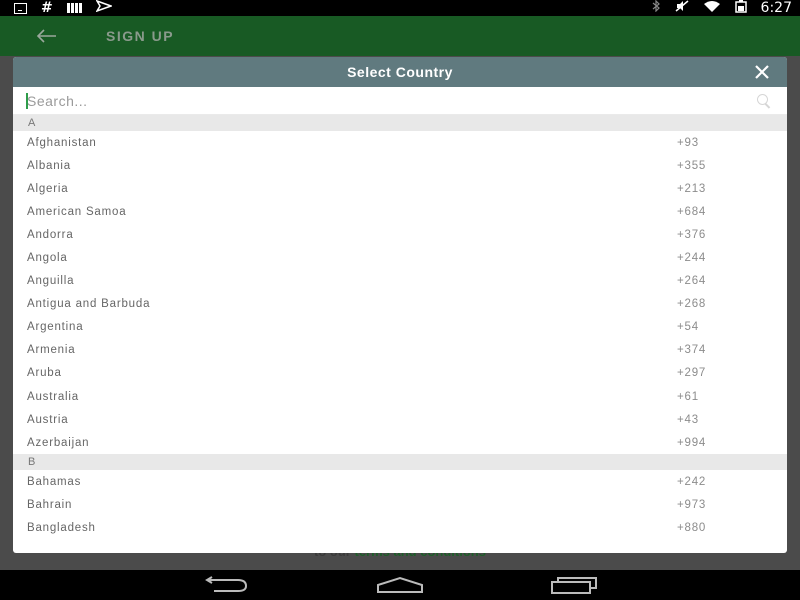 The image size is (800, 600). Describe the element at coordinates (140, 36) in the screenshot. I see `app-title: SIGN UP` at that location.